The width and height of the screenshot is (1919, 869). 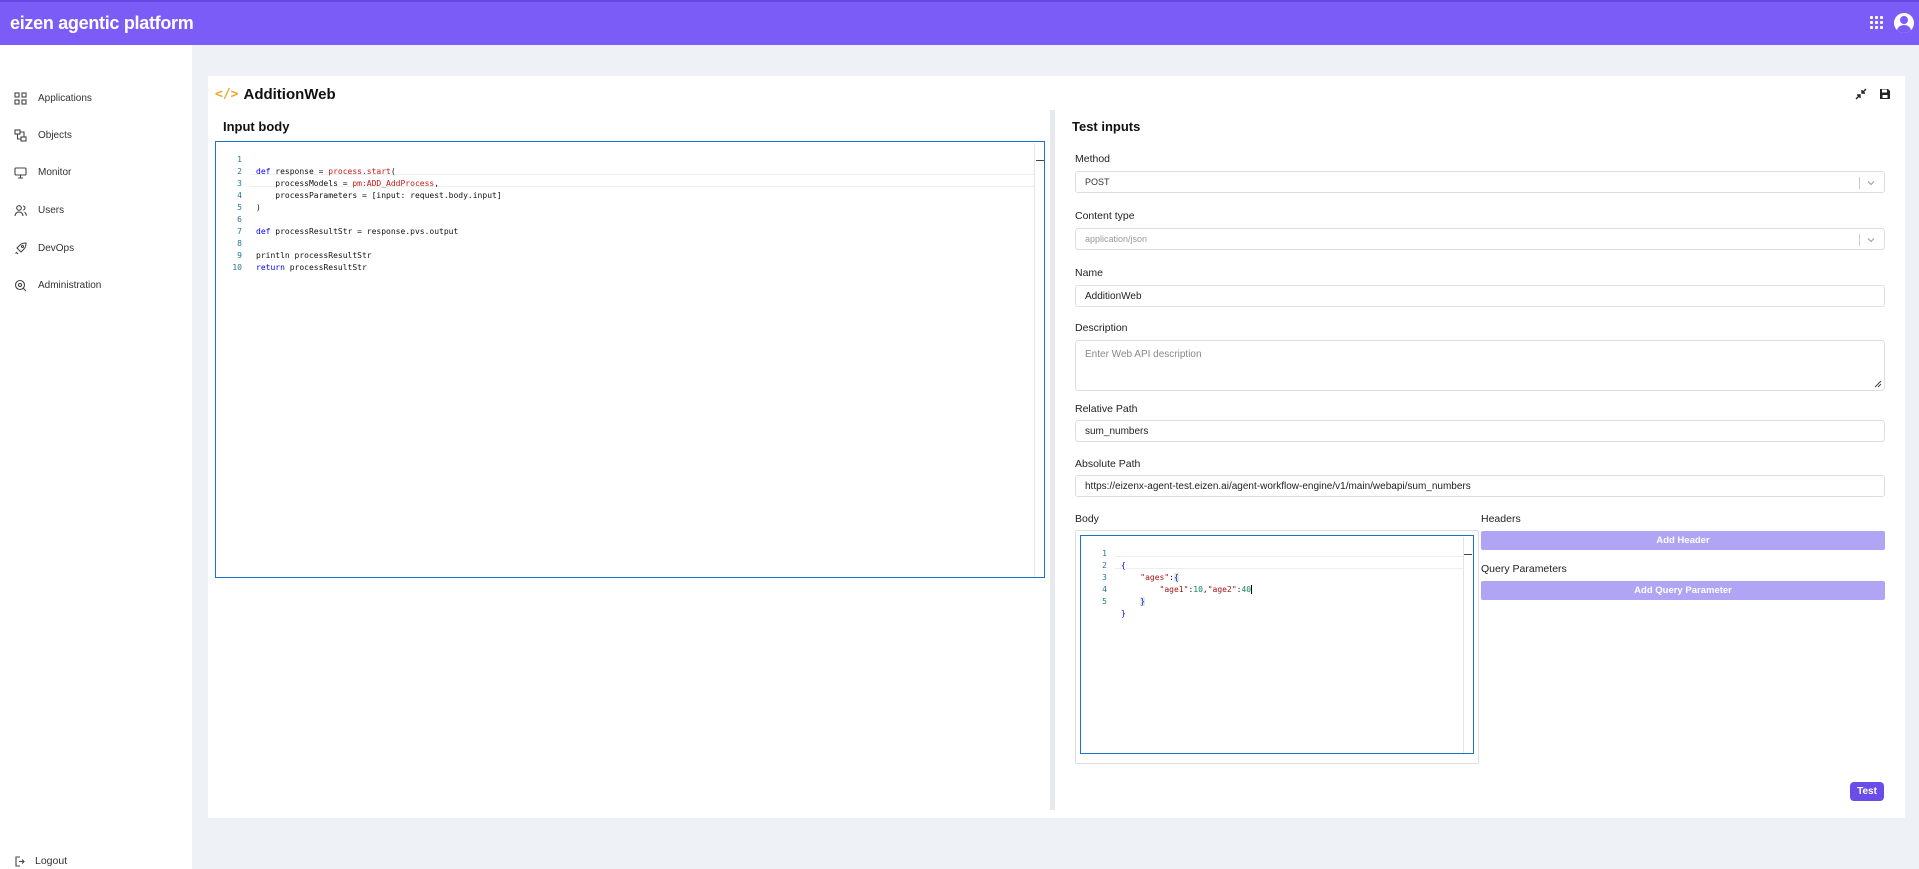 I want to click on code-line: 5 }, so click(x=1277, y=601).